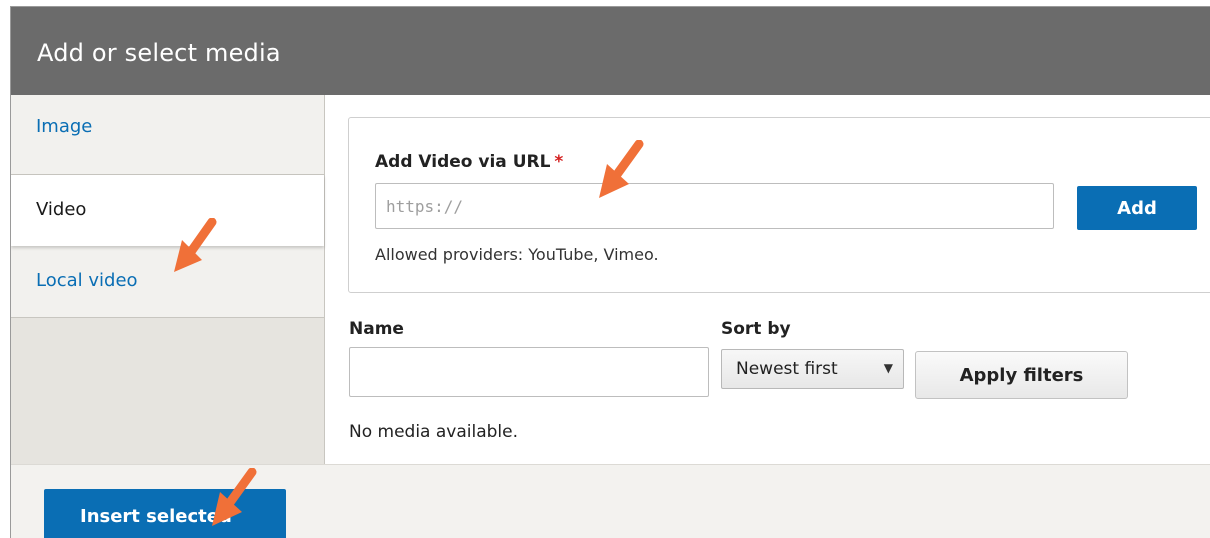 The height and width of the screenshot is (538, 1210). I want to click on sort-by-select: Newest first ▼, so click(812, 369).